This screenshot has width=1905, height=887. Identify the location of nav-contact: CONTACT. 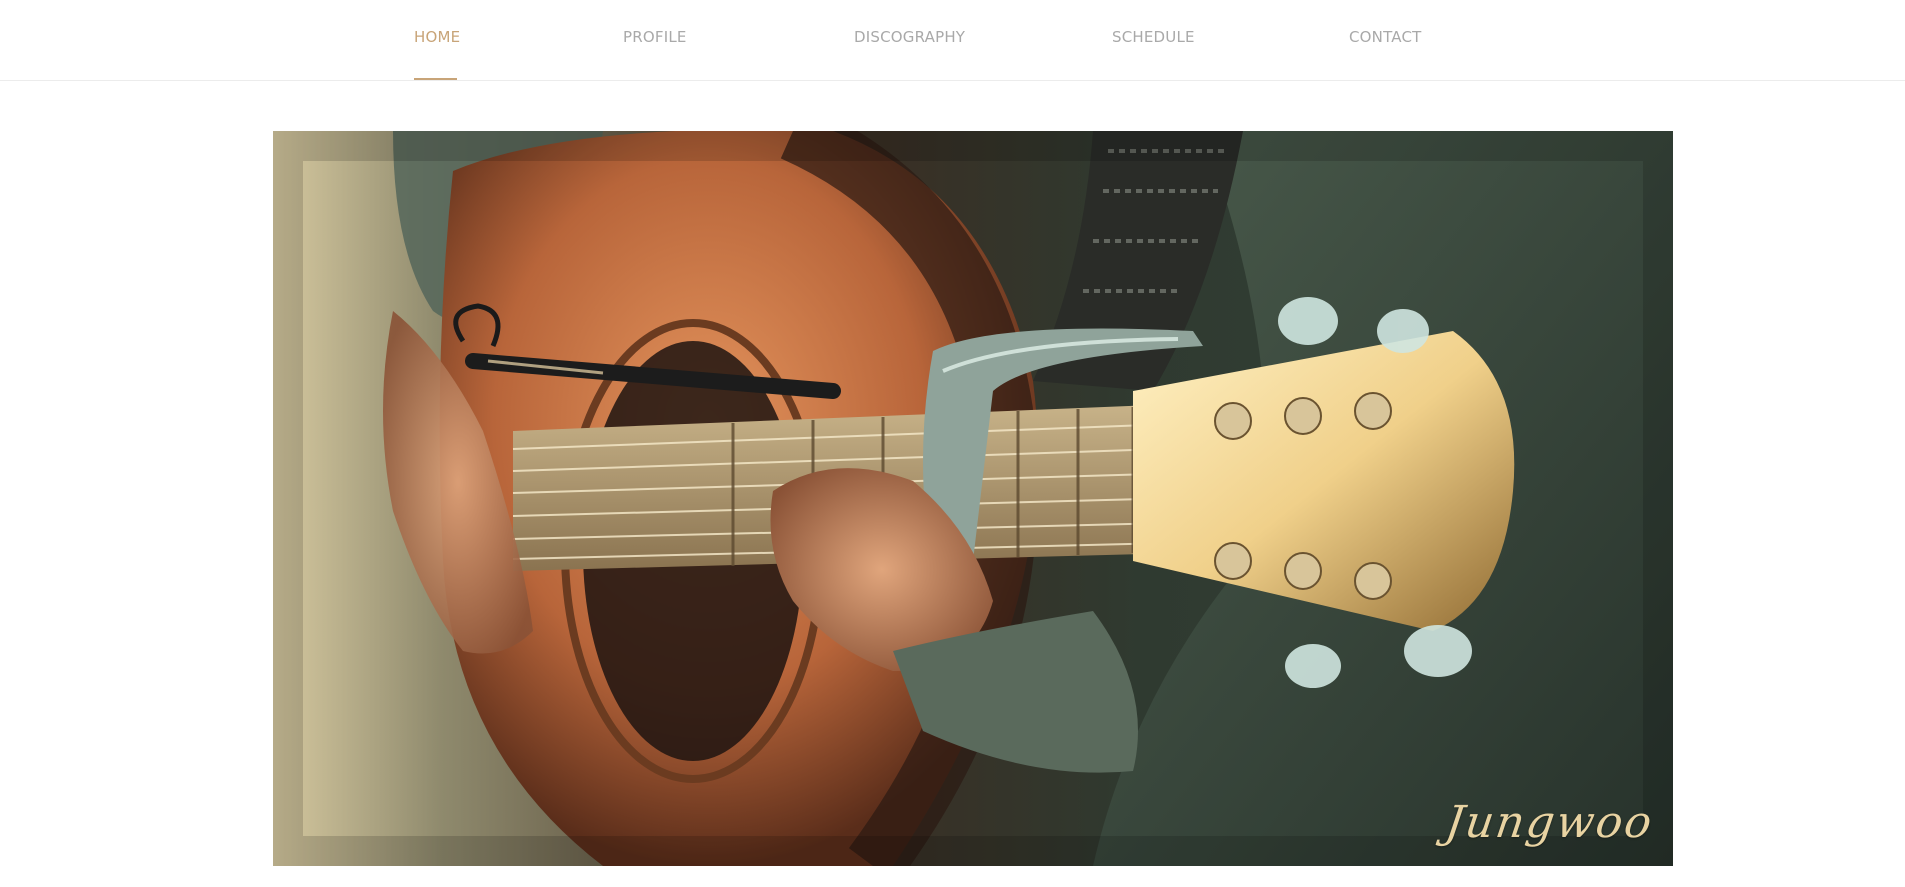
(1385, 37).